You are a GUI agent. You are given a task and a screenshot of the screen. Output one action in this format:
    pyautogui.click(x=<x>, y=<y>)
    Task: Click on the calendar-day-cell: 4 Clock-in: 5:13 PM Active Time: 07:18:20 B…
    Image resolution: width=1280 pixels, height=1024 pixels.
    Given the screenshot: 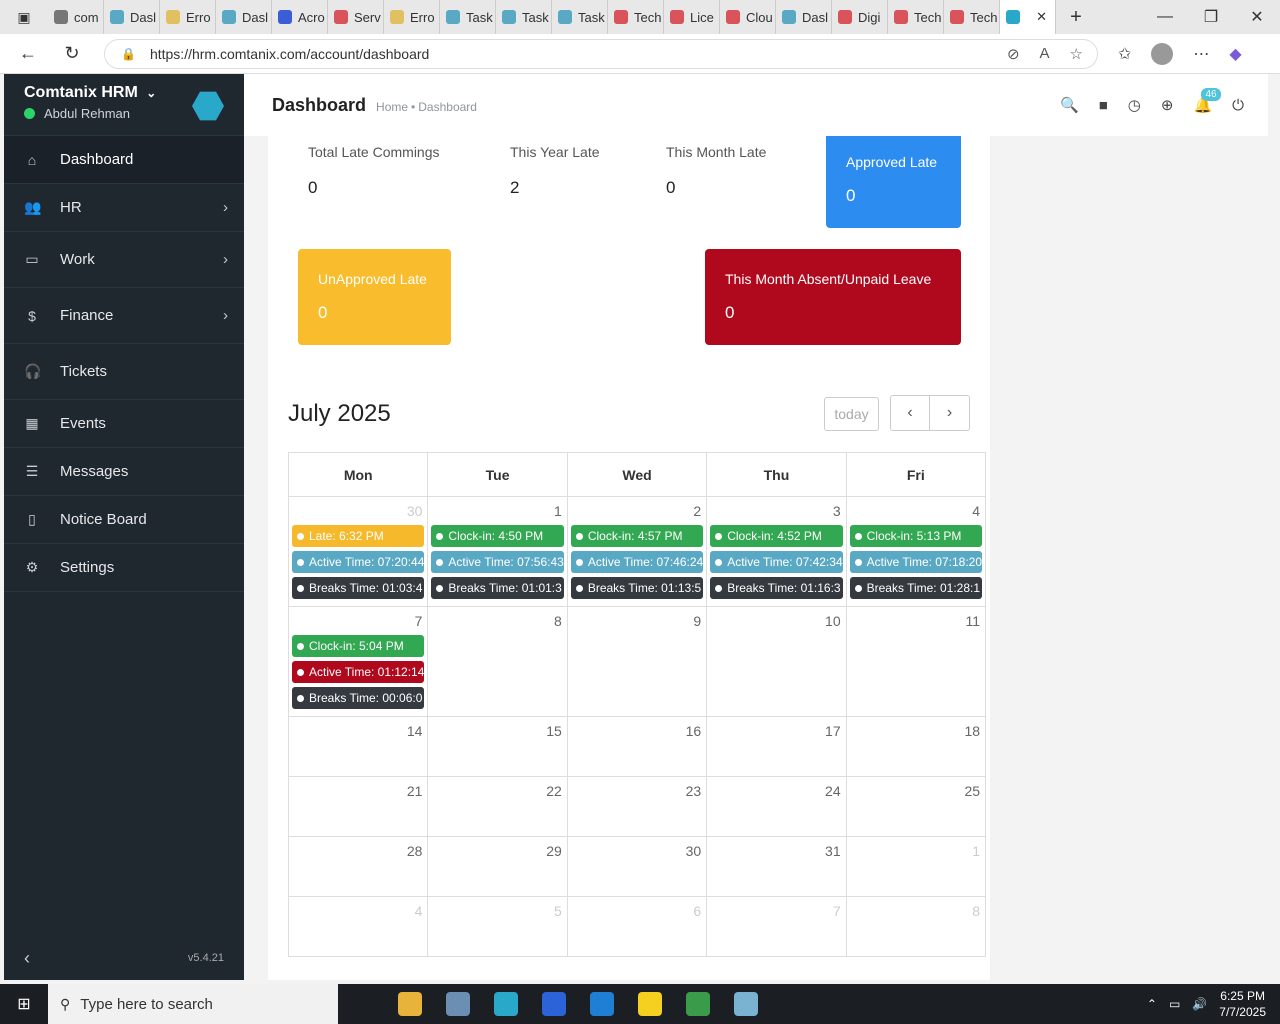 What is the action you would take?
    pyautogui.click(x=916, y=551)
    